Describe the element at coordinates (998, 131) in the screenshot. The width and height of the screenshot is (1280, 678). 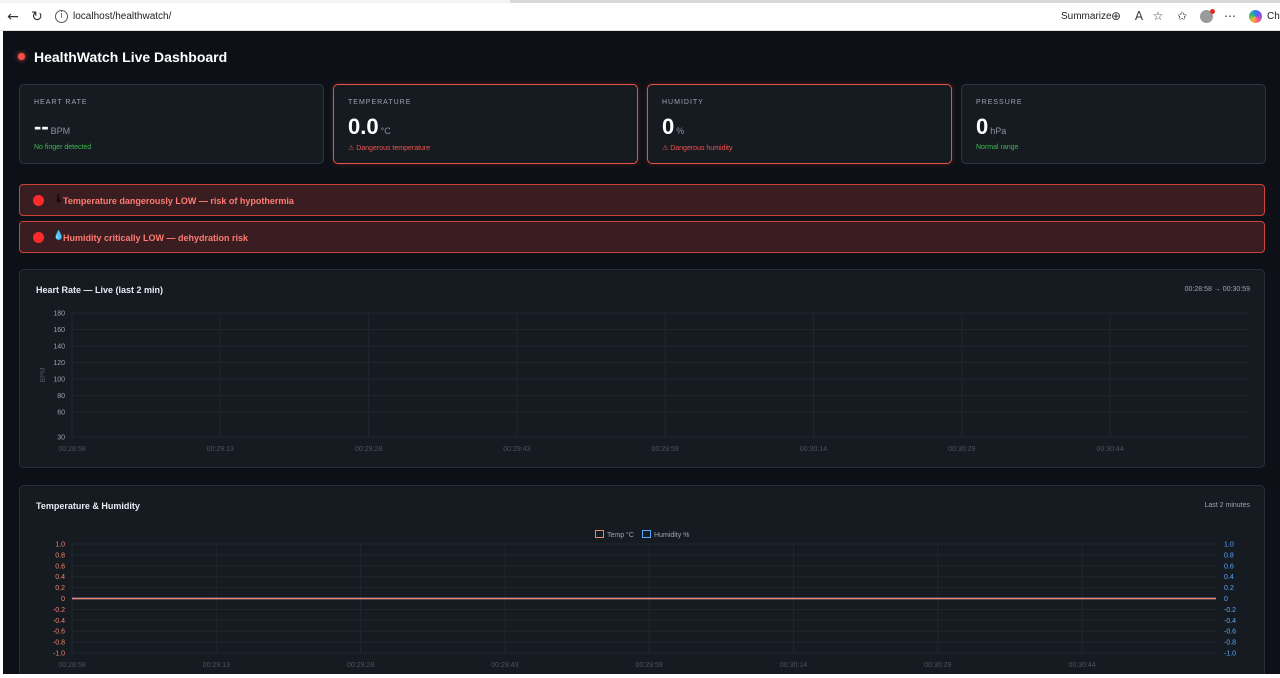
I see `card-unit: hPa` at that location.